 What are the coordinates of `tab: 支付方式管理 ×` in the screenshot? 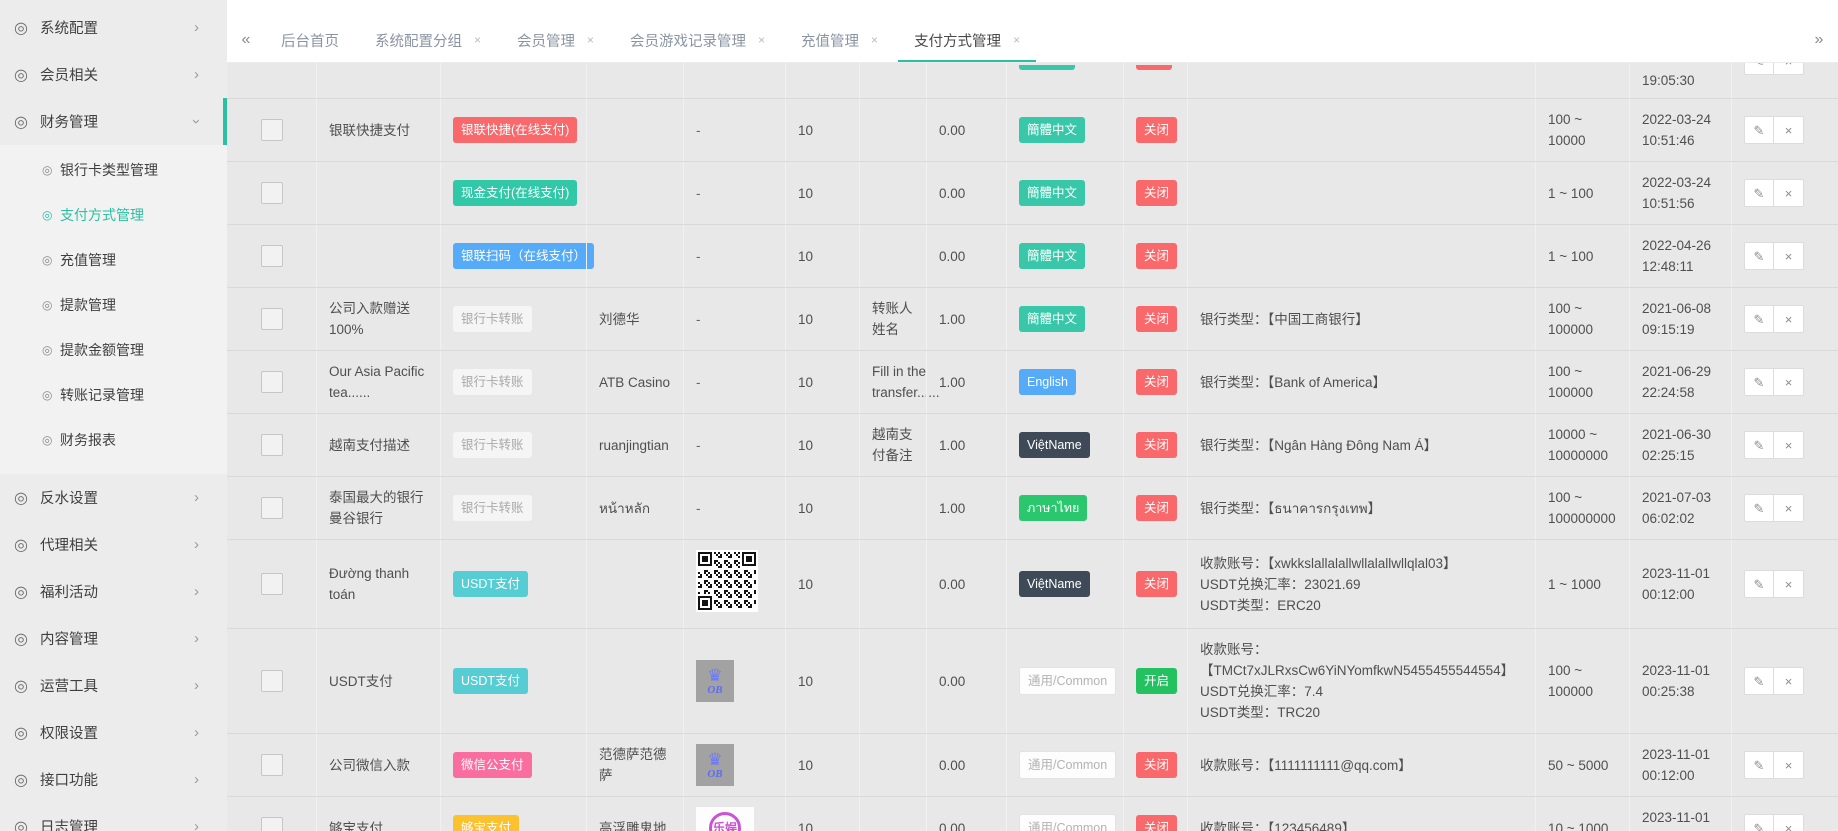 It's located at (967, 40).